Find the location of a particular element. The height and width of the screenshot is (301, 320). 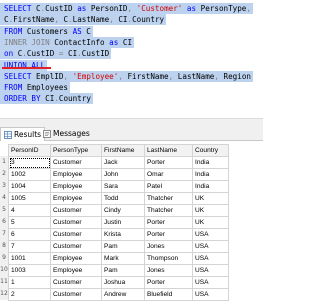

table-row: 1005 Employee Todd Thatcher UK is located at coordinates (118, 198).